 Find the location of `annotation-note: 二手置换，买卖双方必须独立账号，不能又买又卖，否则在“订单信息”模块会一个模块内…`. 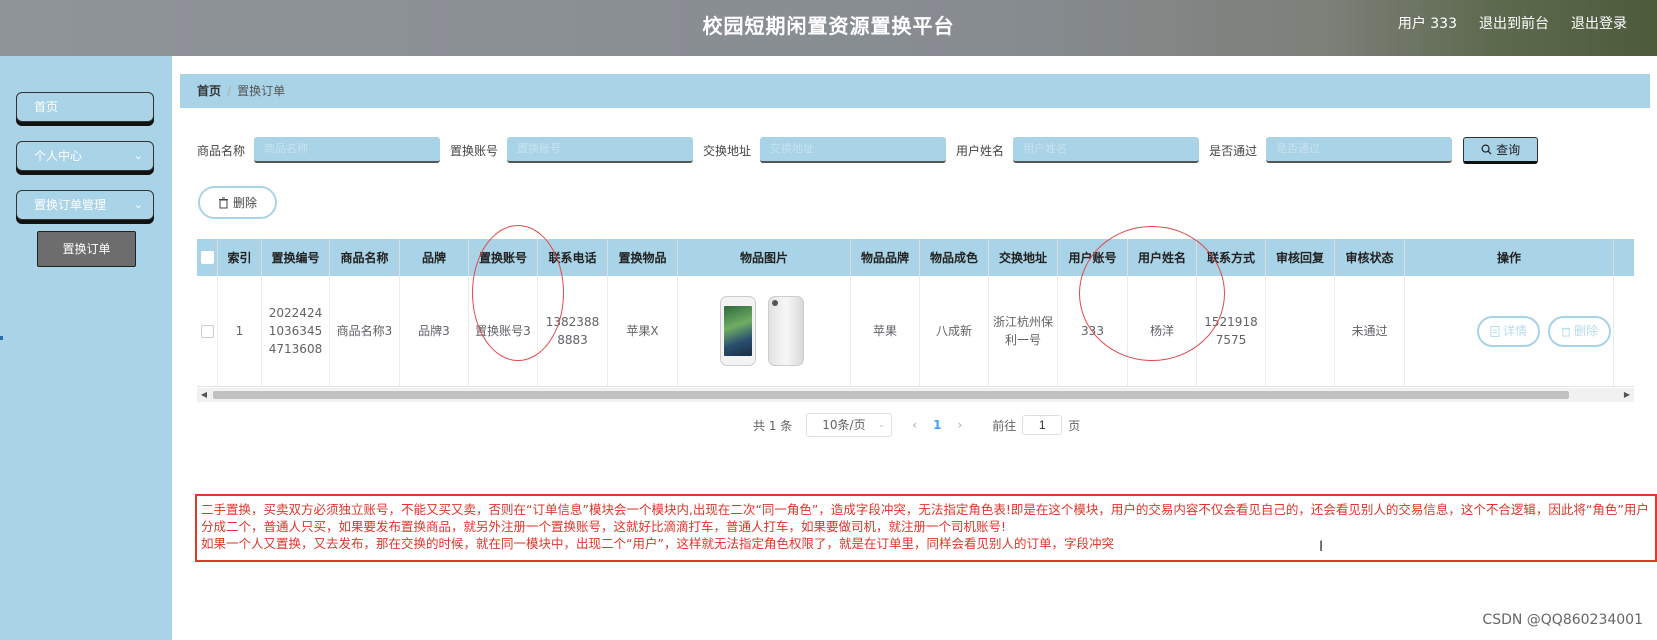

annotation-note: 二手置换，买卖双方必须独立账号，不能又买又卖，否则在“订单信息”模块会一个模块内… is located at coordinates (926, 528).